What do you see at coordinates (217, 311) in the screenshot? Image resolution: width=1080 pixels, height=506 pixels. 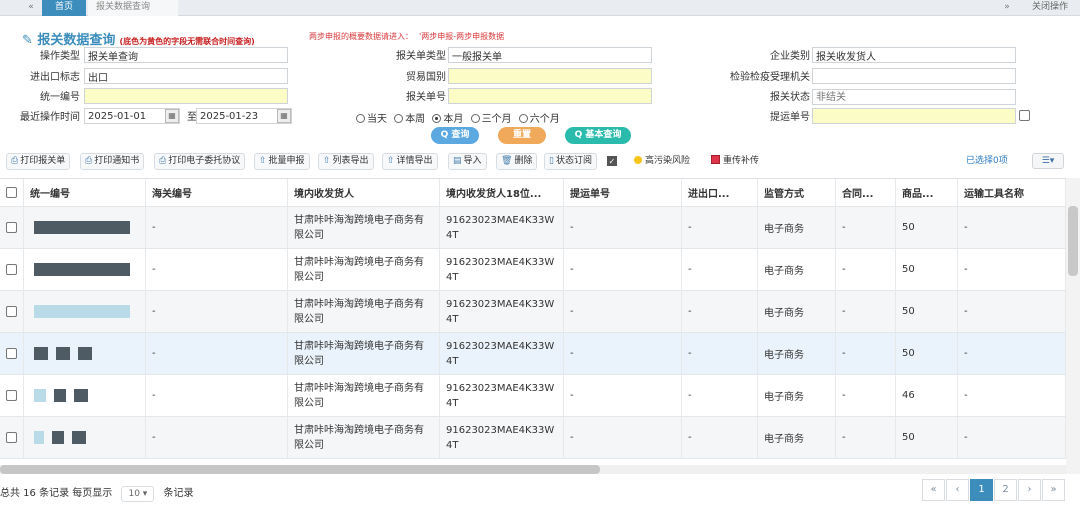 I see `cell-customs-no: -` at bounding box center [217, 311].